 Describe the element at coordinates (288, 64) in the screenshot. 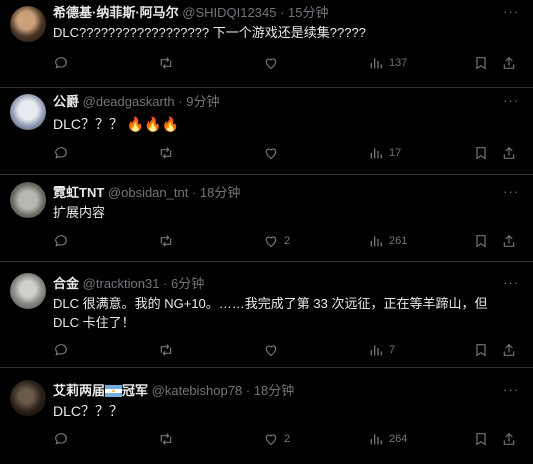

I see `action-bar: 137` at that location.